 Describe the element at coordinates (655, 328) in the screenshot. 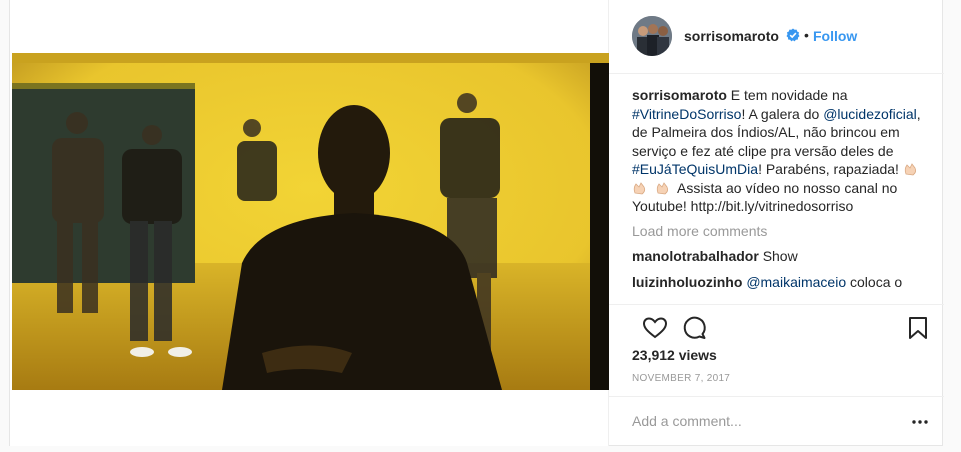

I see `heart-icon` at that location.